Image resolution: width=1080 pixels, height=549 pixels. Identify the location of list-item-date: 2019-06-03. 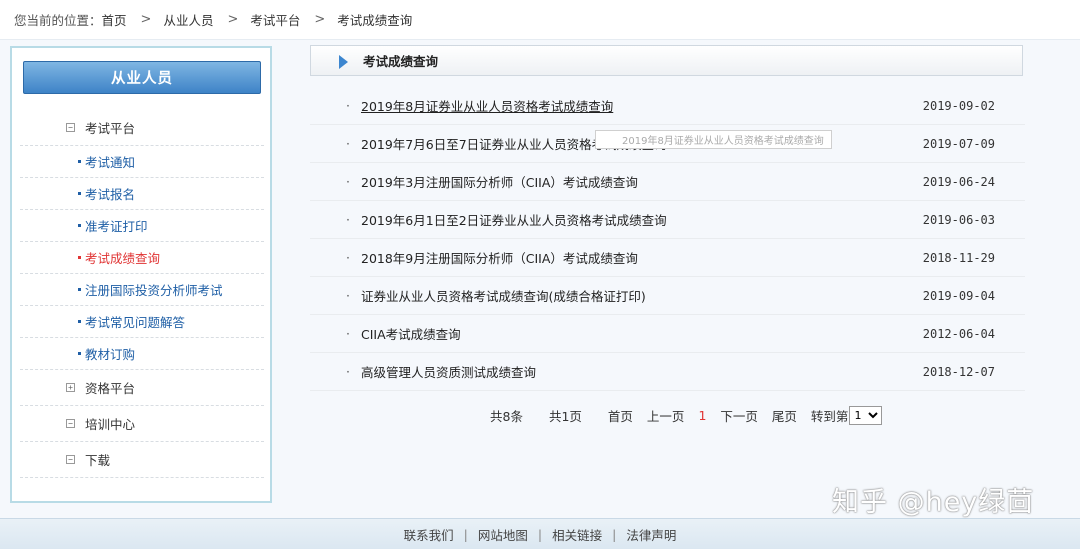
(958, 219).